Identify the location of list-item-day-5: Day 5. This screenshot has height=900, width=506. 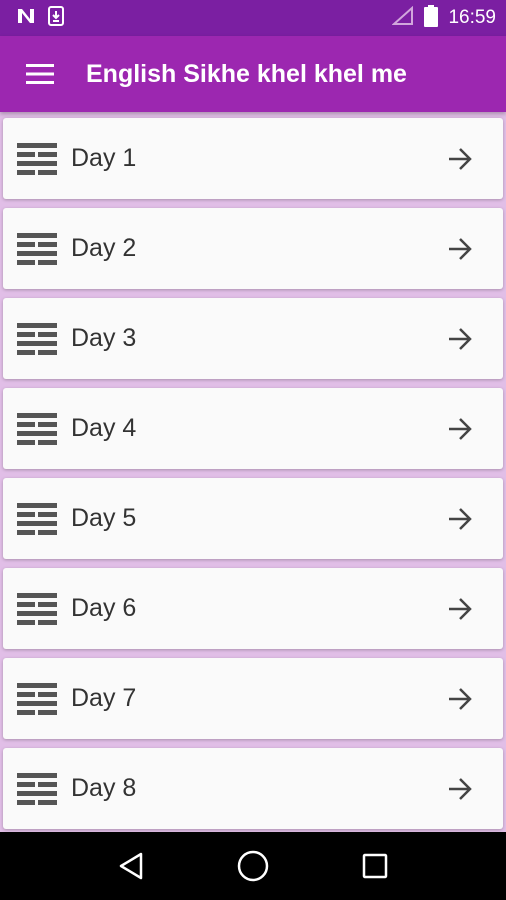
(253, 518).